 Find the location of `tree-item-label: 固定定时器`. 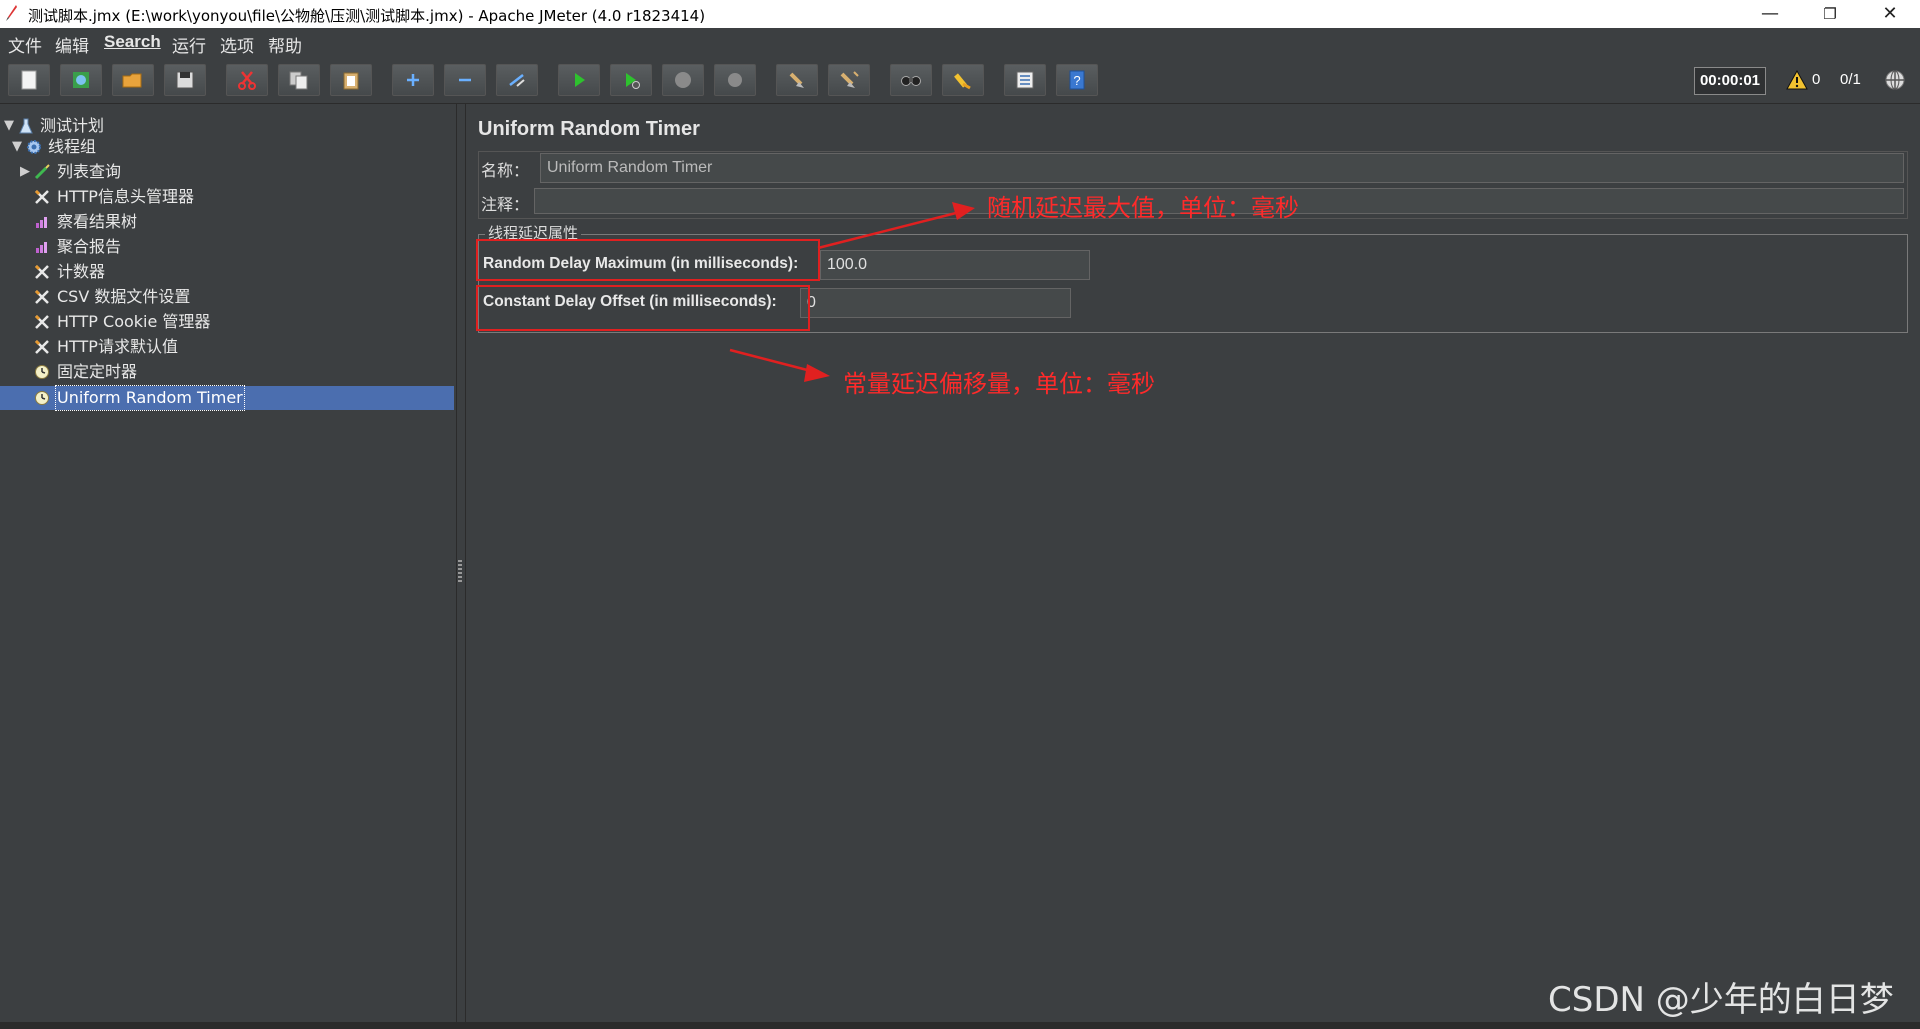

tree-item-label: 固定定时器 is located at coordinates (97, 371).